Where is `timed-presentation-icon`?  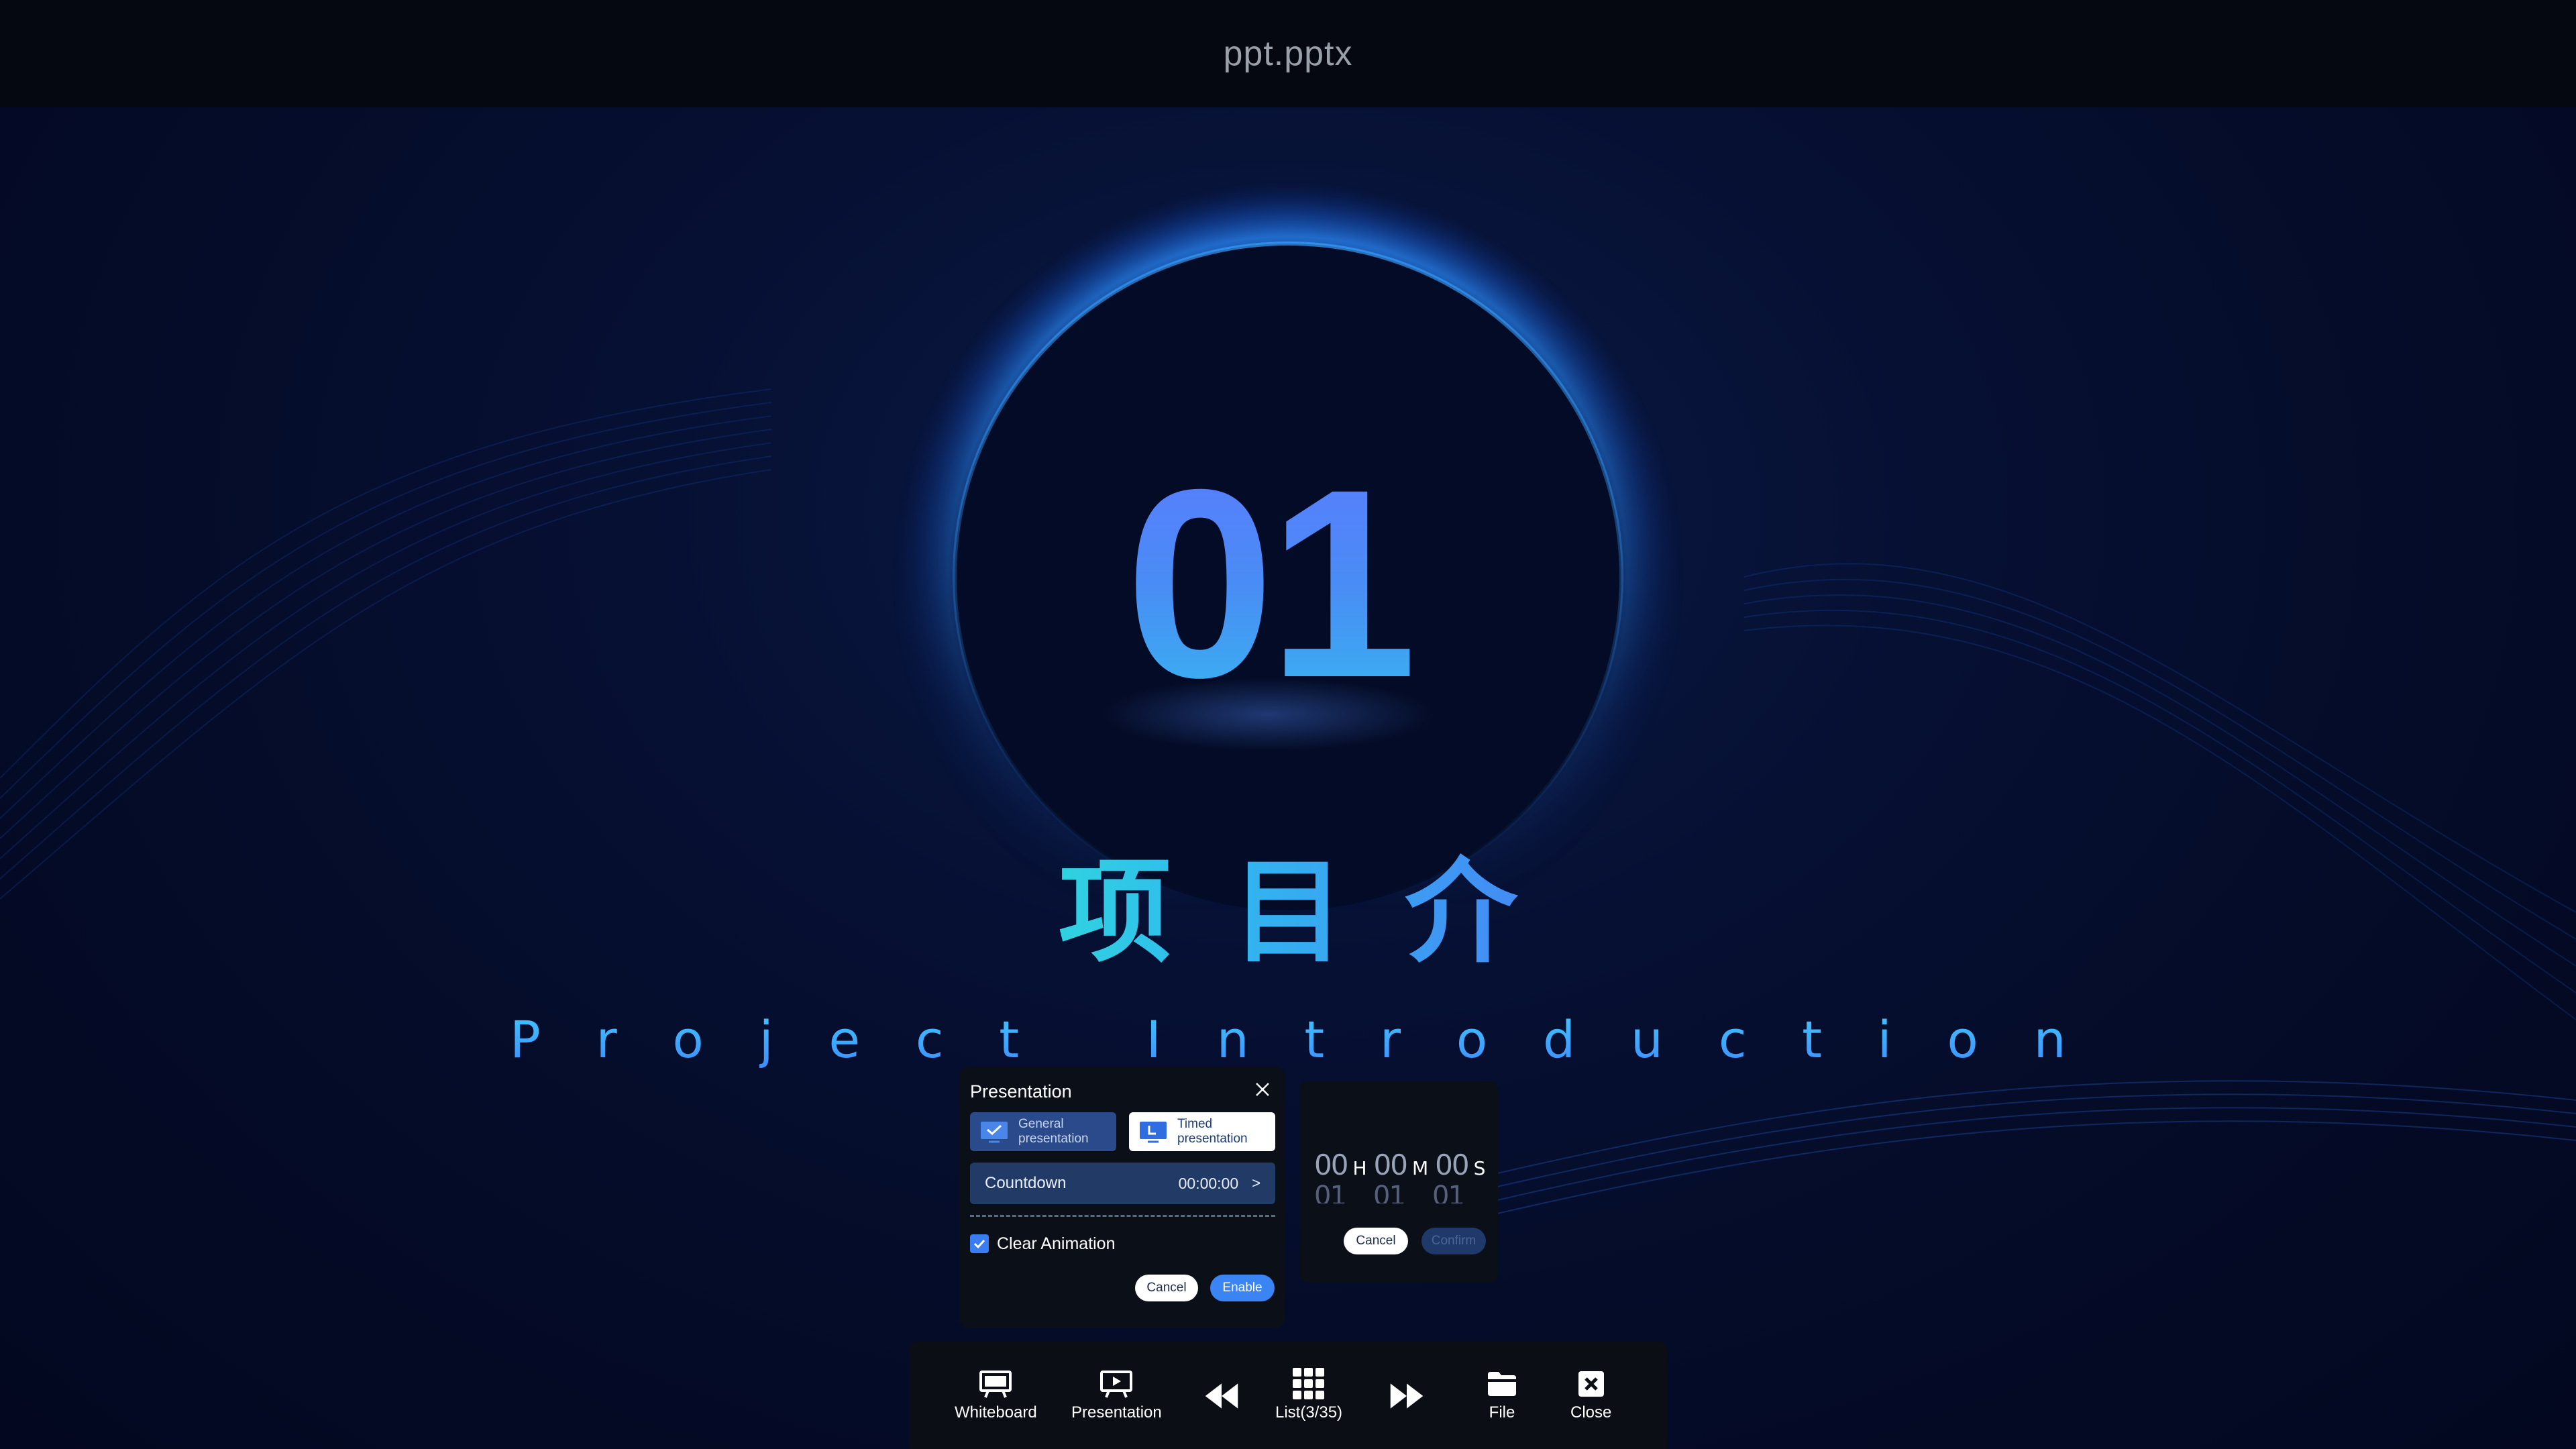
timed-presentation-icon is located at coordinates (1153, 1132).